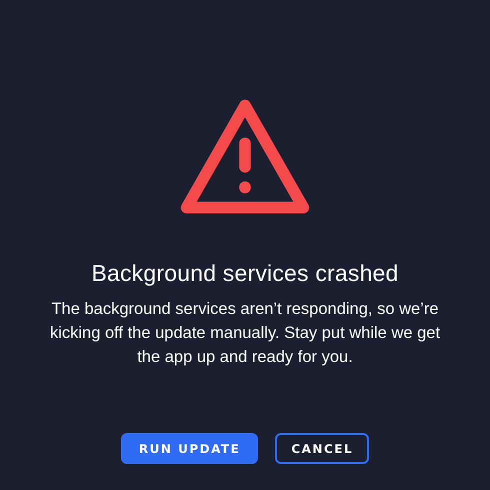 This screenshot has width=490, height=490. Describe the element at coordinates (322, 448) in the screenshot. I see `cancel-button: CANCEL` at that location.